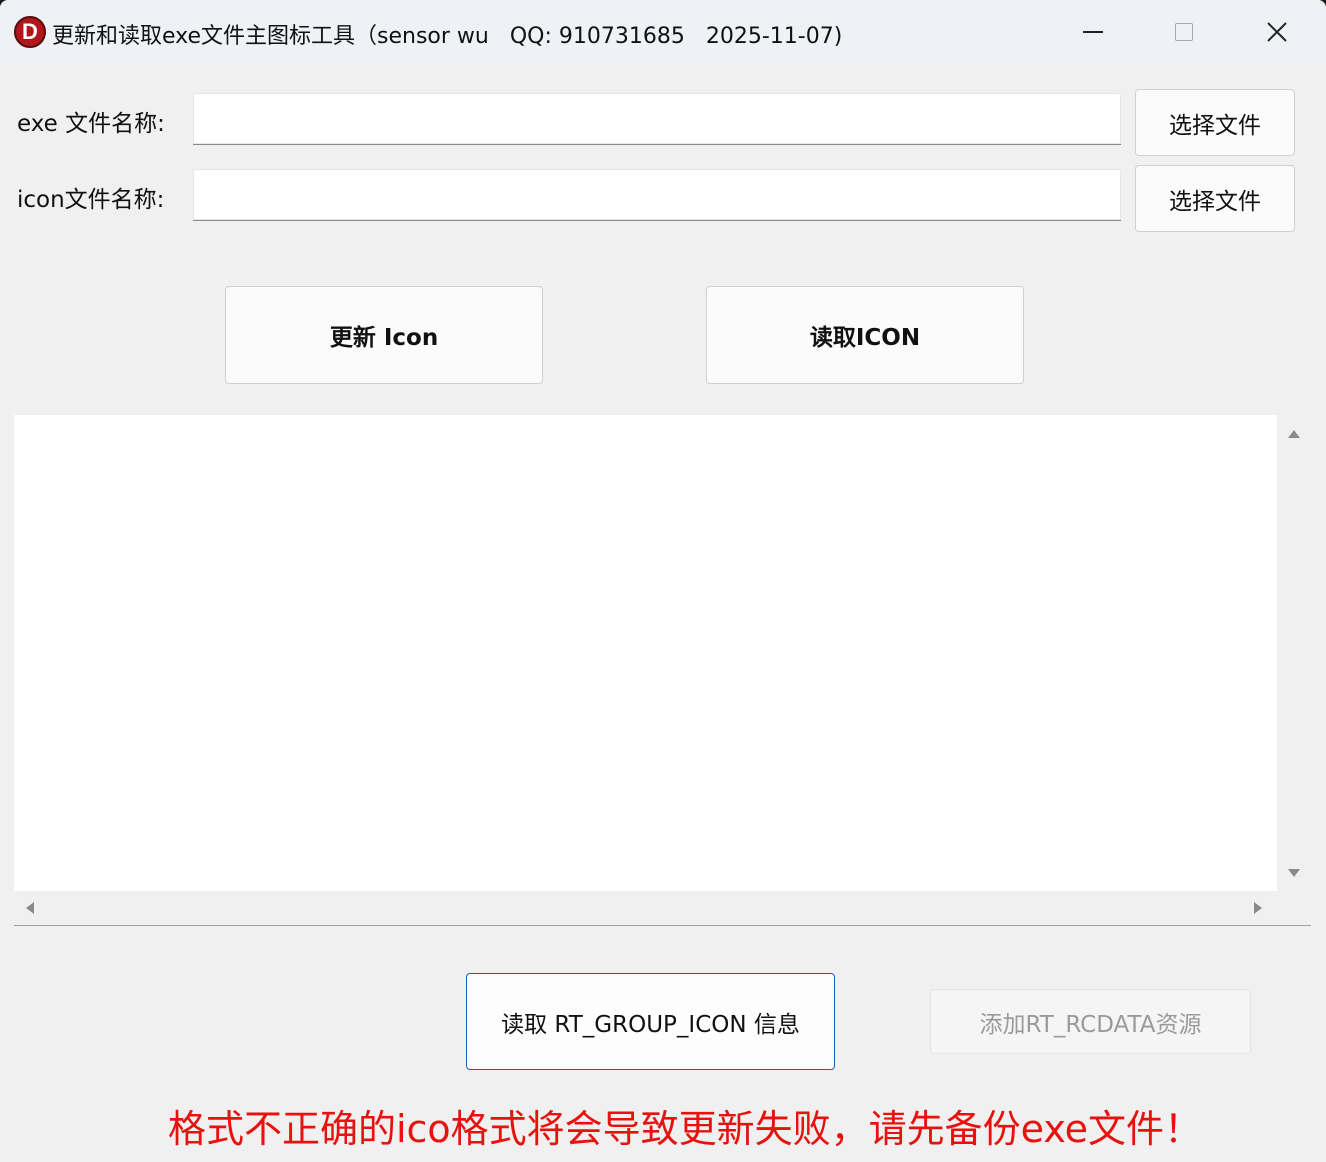  What do you see at coordinates (91, 200) in the screenshot?
I see `icon-file-label: icon文件名称:` at bounding box center [91, 200].